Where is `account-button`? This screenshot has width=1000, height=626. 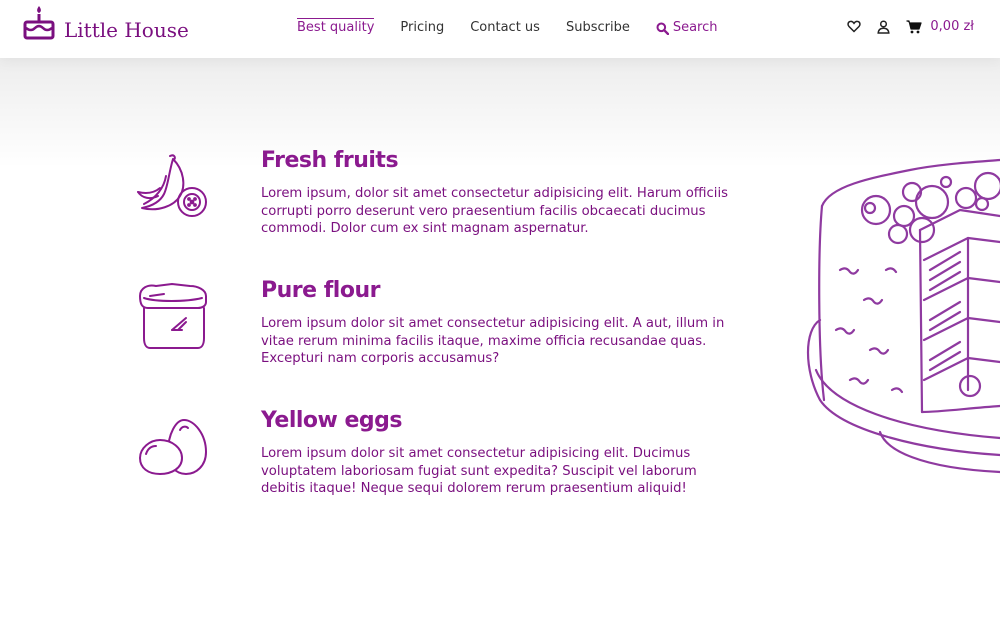
account-button is located at coordinates (884, 26).